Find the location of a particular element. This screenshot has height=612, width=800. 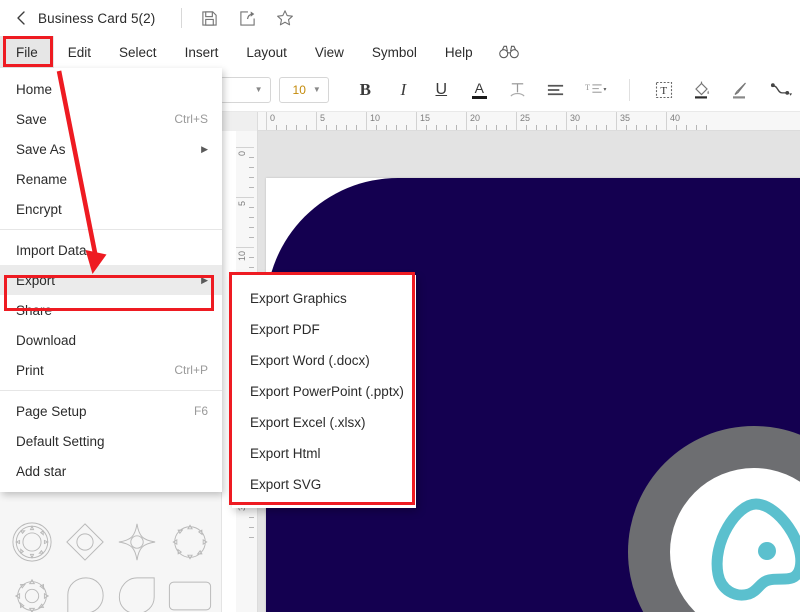

logo-inner-circle is located at coordinates (735, 540).